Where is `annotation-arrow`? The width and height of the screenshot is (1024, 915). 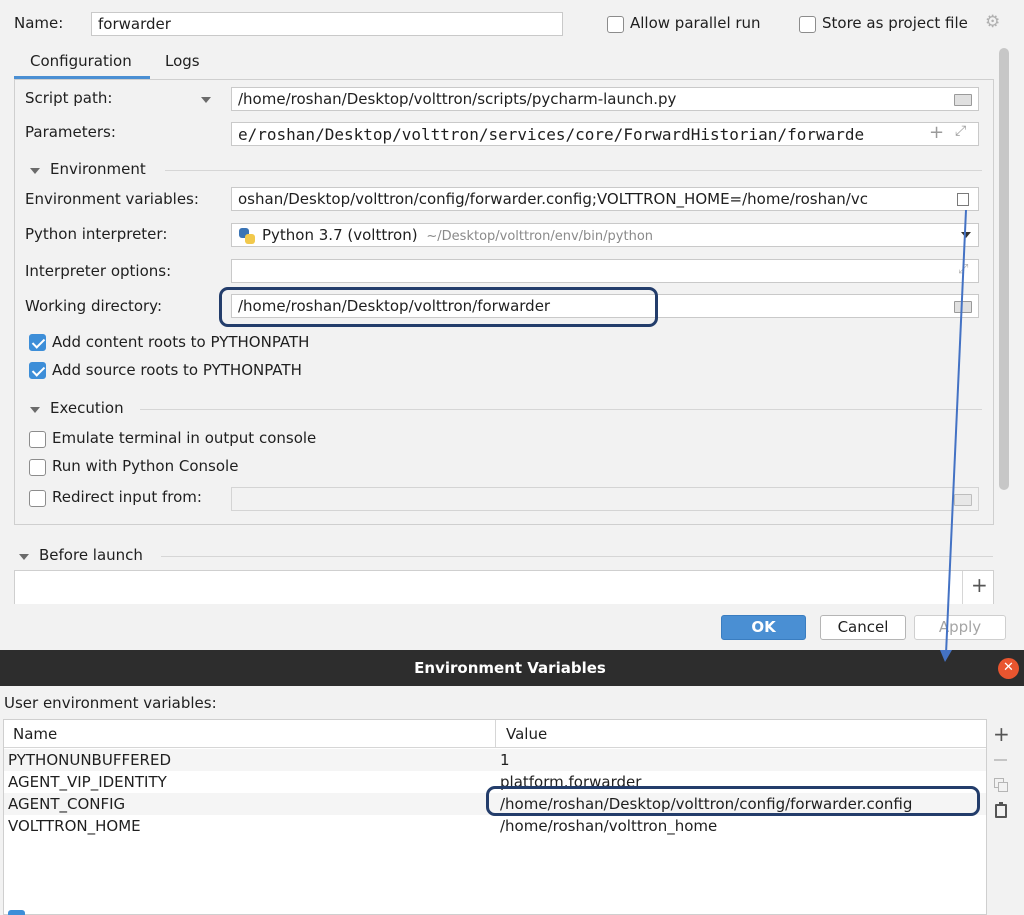
annotation-arrow is located at coordinates (953, 435).